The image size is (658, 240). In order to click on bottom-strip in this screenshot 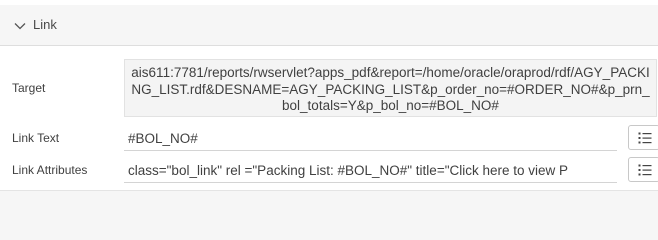, I will do `click(329, 197)`.